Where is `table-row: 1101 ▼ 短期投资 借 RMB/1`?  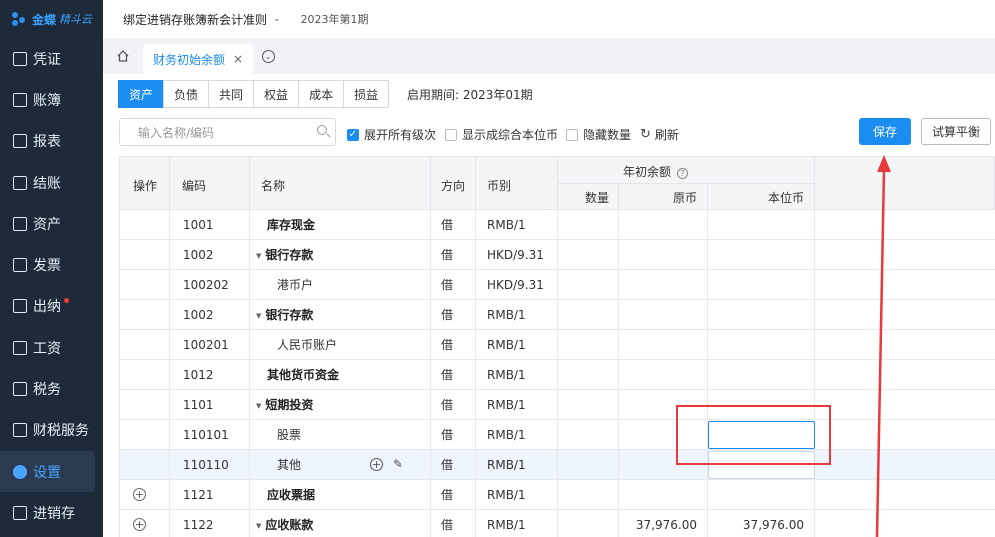
table-row: 1101 ▼ 短期投资 借 RMB/1 is located at coordinates (557, 405).